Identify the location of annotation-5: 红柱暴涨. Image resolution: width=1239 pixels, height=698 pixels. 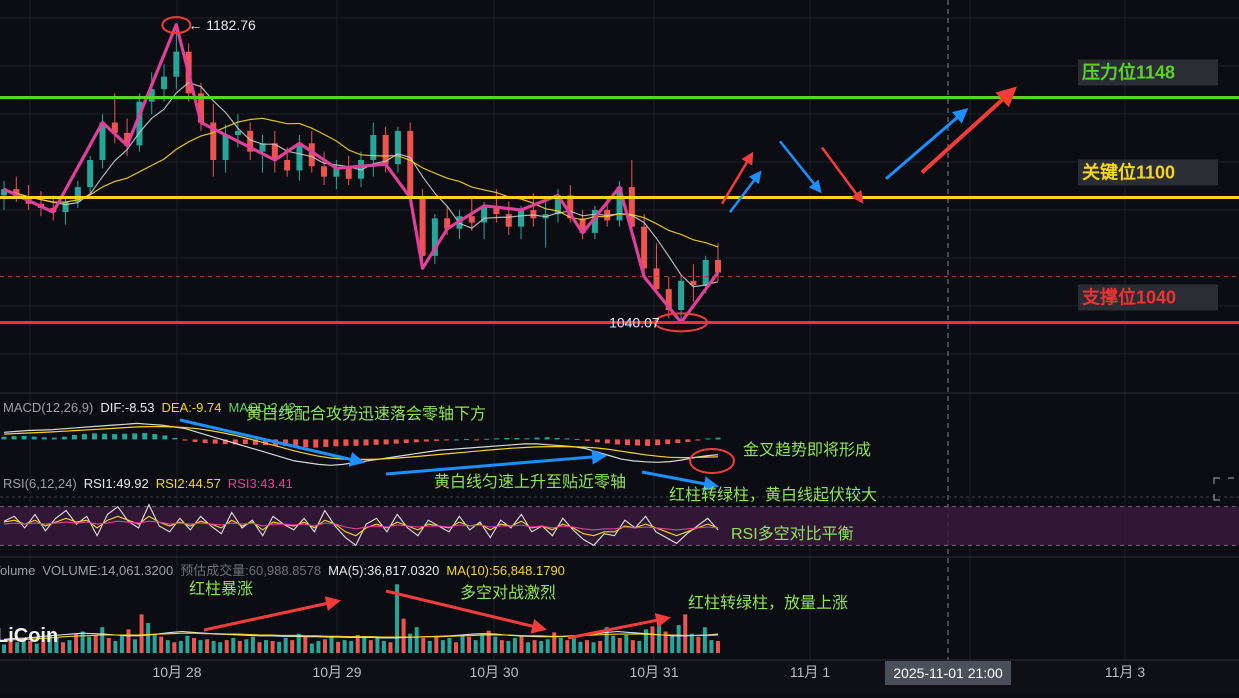
(221, 589).